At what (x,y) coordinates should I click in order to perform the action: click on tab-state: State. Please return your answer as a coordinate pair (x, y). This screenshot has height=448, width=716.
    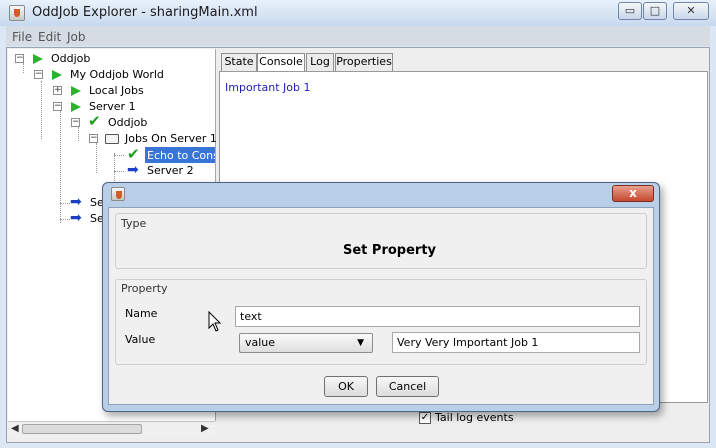
    Looking at the image, I should click on (239, 62).